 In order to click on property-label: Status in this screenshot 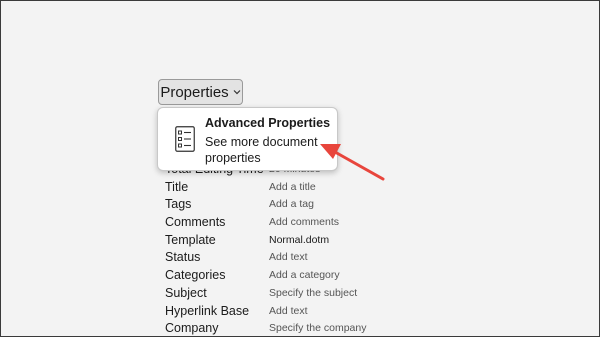, I will do `click(183, 257)`.